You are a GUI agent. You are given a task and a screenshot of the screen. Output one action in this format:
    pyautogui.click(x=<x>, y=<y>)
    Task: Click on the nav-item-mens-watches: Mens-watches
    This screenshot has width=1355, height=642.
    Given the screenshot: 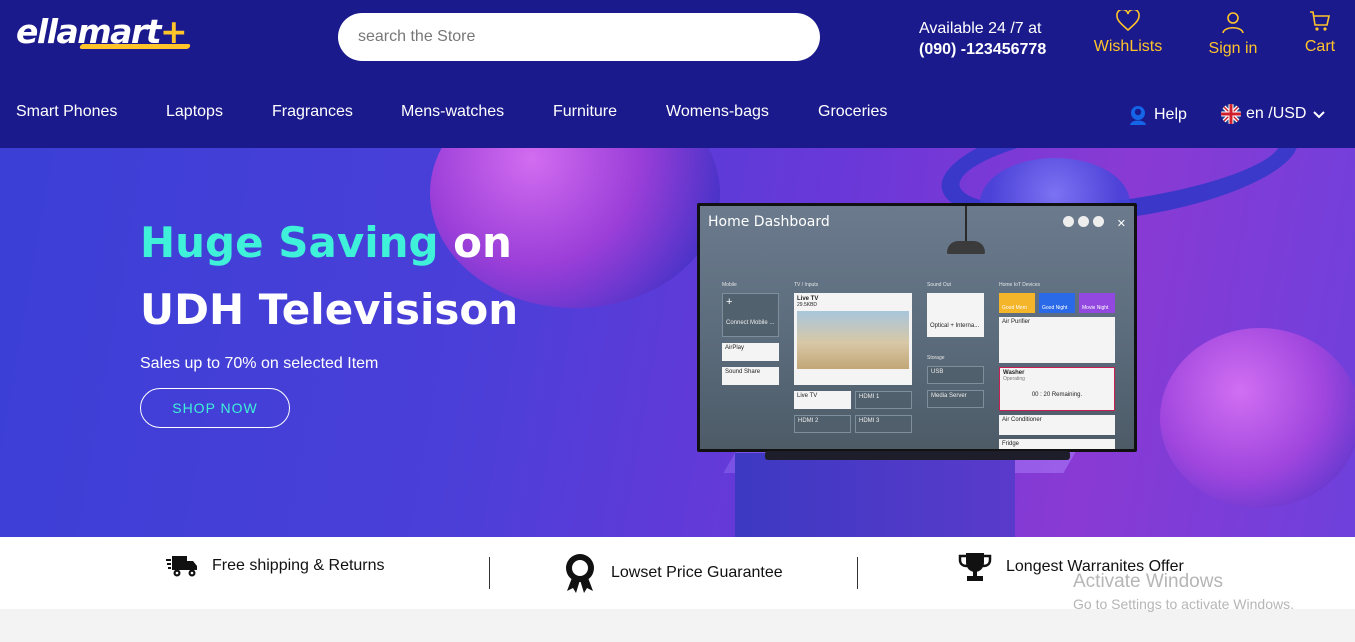 What is the action you would take?
    pyautogui.click(x=452, y=112)
    